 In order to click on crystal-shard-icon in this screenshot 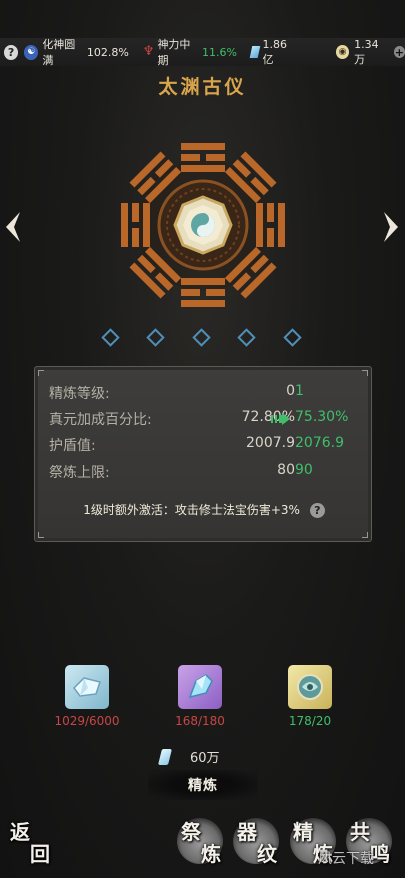, I will do `click(87, 687)`.